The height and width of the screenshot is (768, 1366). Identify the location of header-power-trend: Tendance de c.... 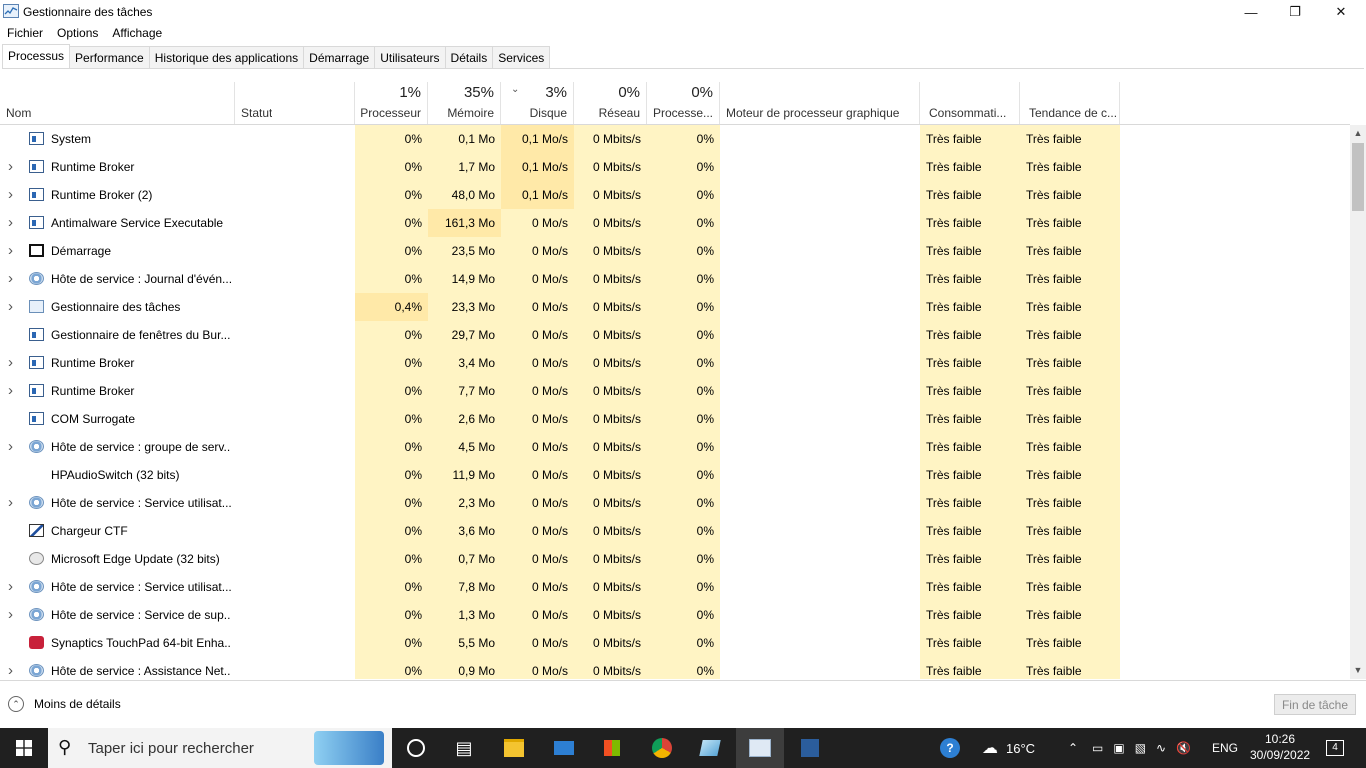
(1070, 103).